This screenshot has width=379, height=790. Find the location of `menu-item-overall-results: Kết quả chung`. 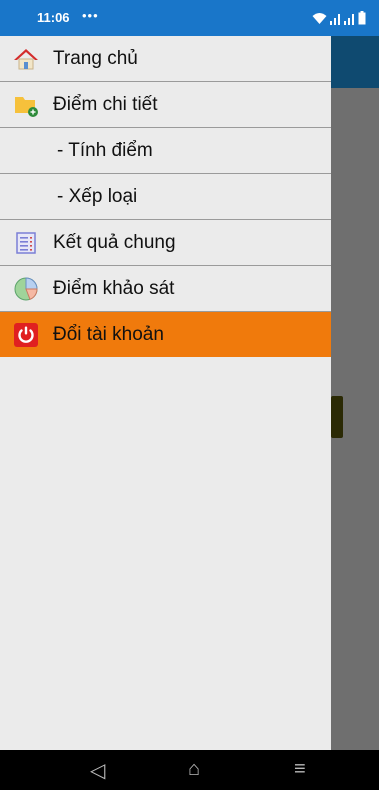

menu-item-overall-results: Kết quả chung is located at coordinates (165, 243).